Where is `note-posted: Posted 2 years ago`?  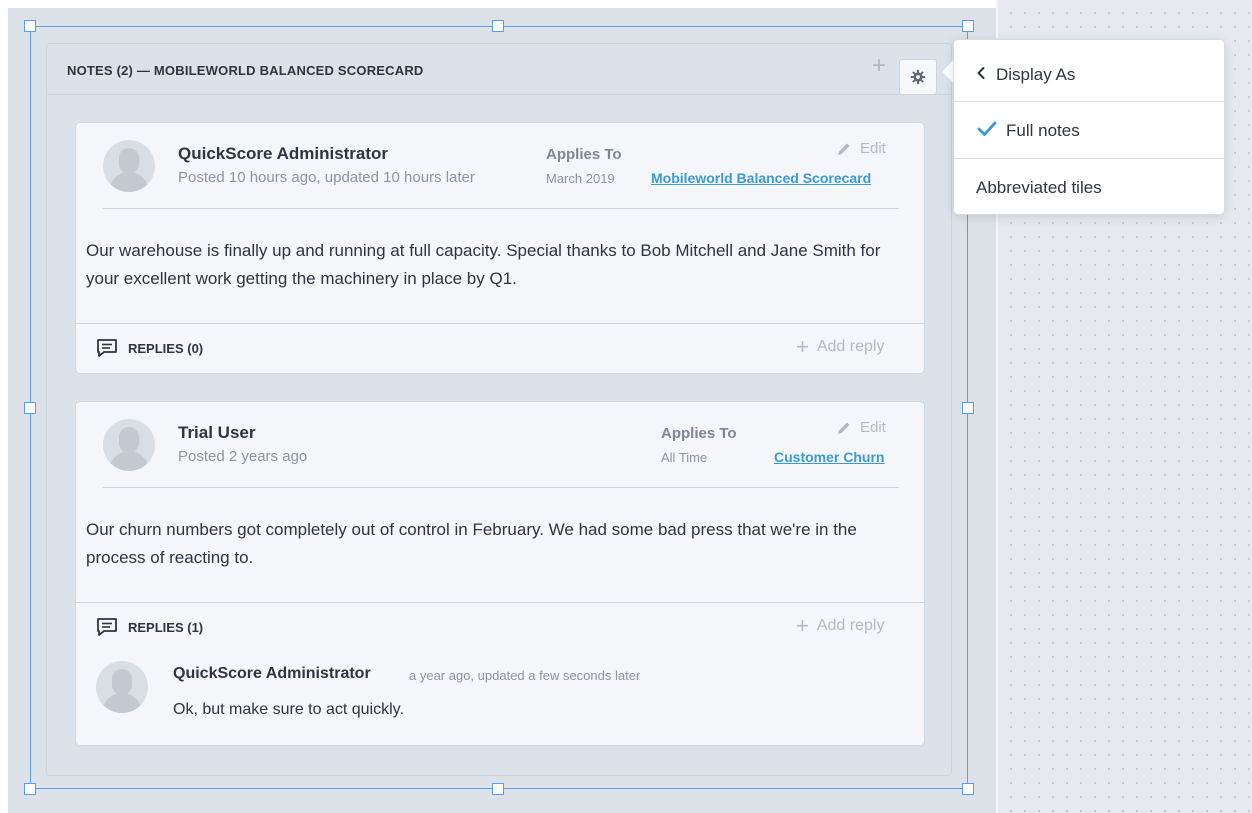 note-posted: Posted 2 years ago is located at coordinates (243, 456).